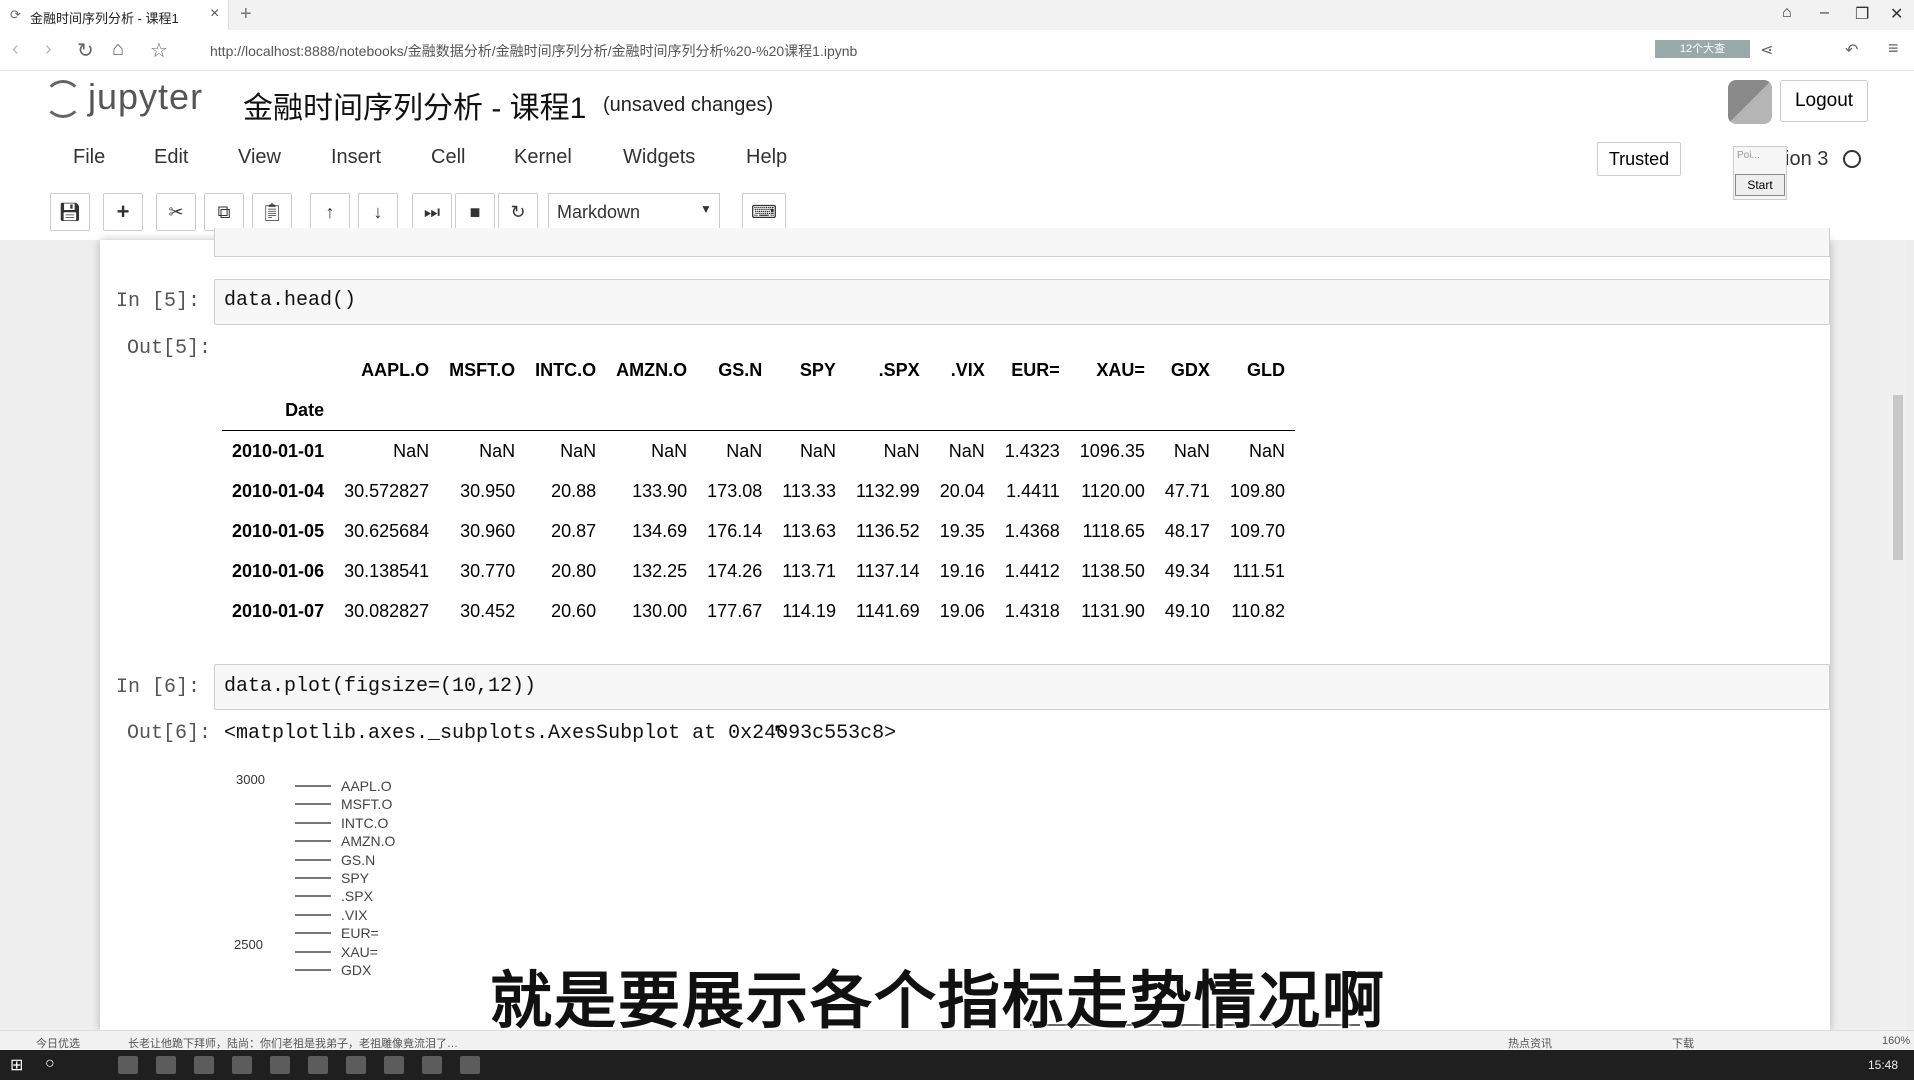 The image size is (1914, 1080). What do you see at coordinates (1787, 13) in the screenshot?
I see `shirt-icon: ⌂` at bounding box center [1787, 13].